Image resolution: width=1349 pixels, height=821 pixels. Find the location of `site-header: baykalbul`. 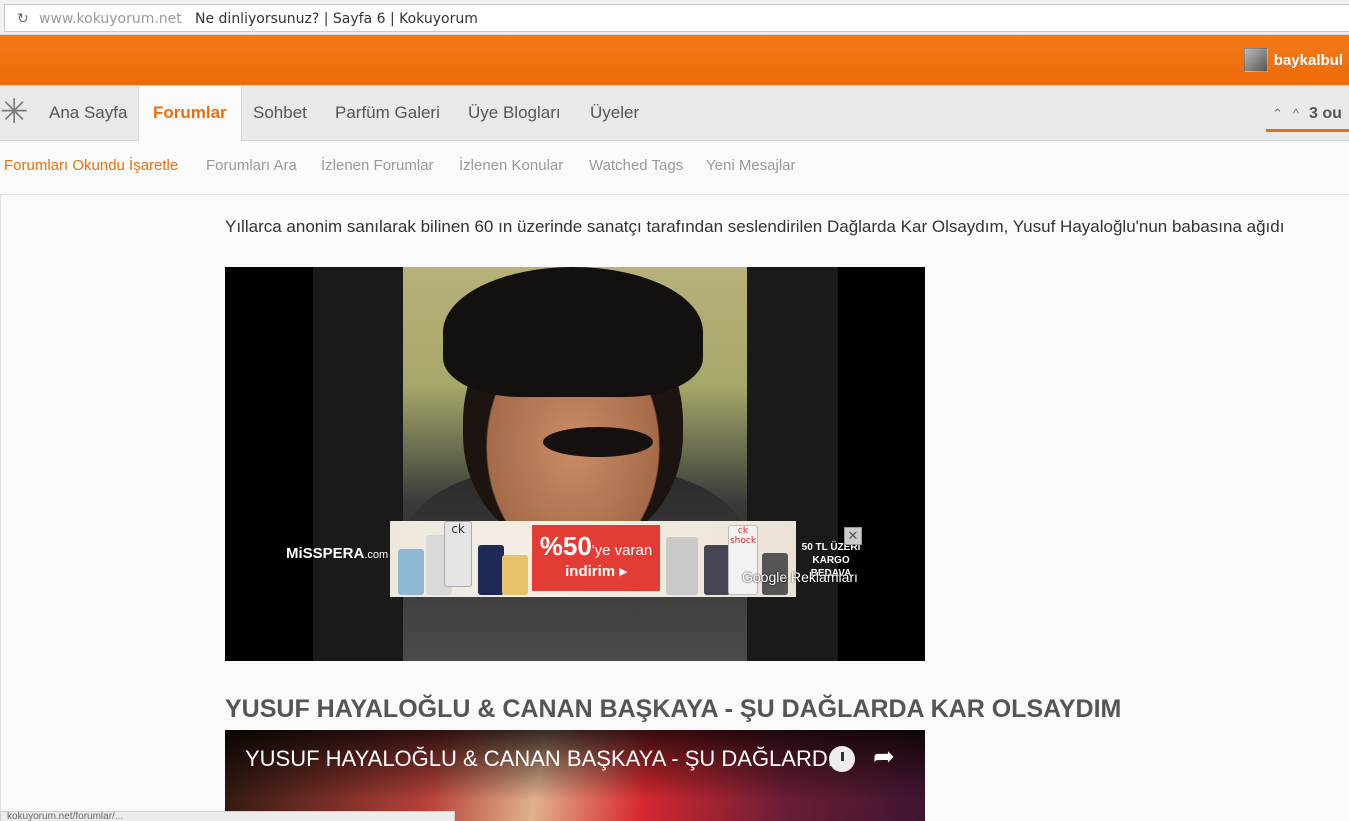

site-header: baykalbul is located at coordinates (674, 60).